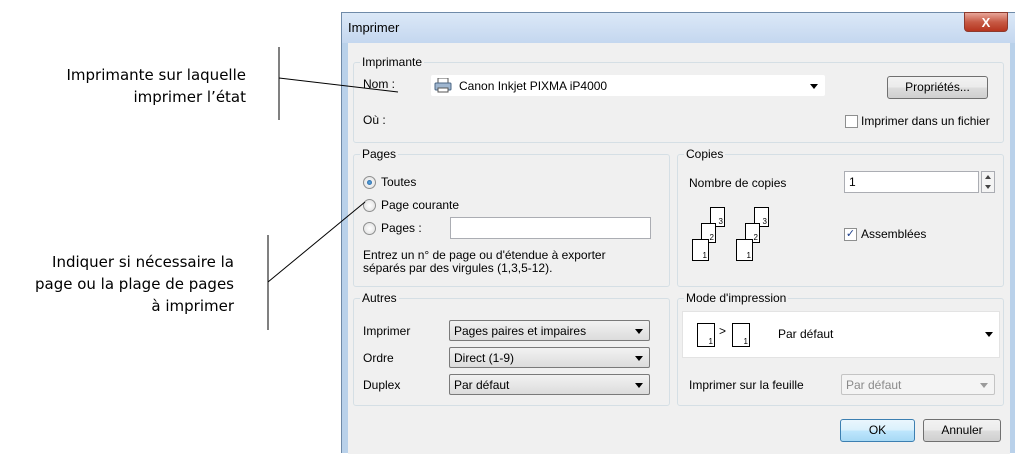 This screenshot has width=1015, height=454. I want to click on pages-group-label: Pages, so click(379, 154).